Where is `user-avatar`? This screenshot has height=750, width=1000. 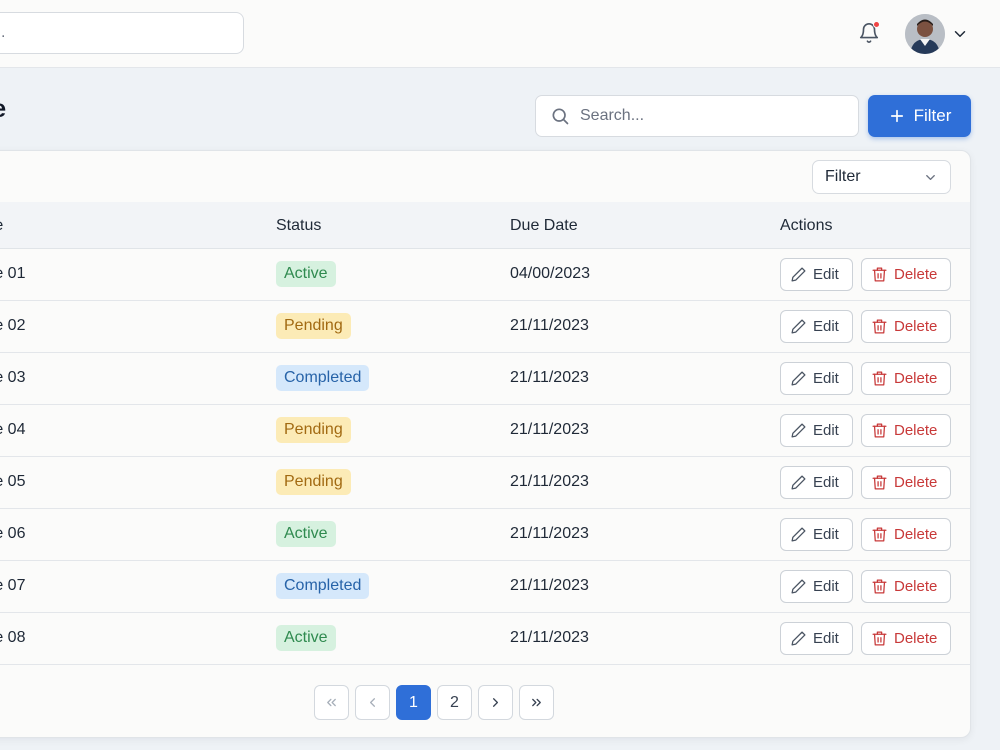 user-avatar is located at coordinates (925, 34).